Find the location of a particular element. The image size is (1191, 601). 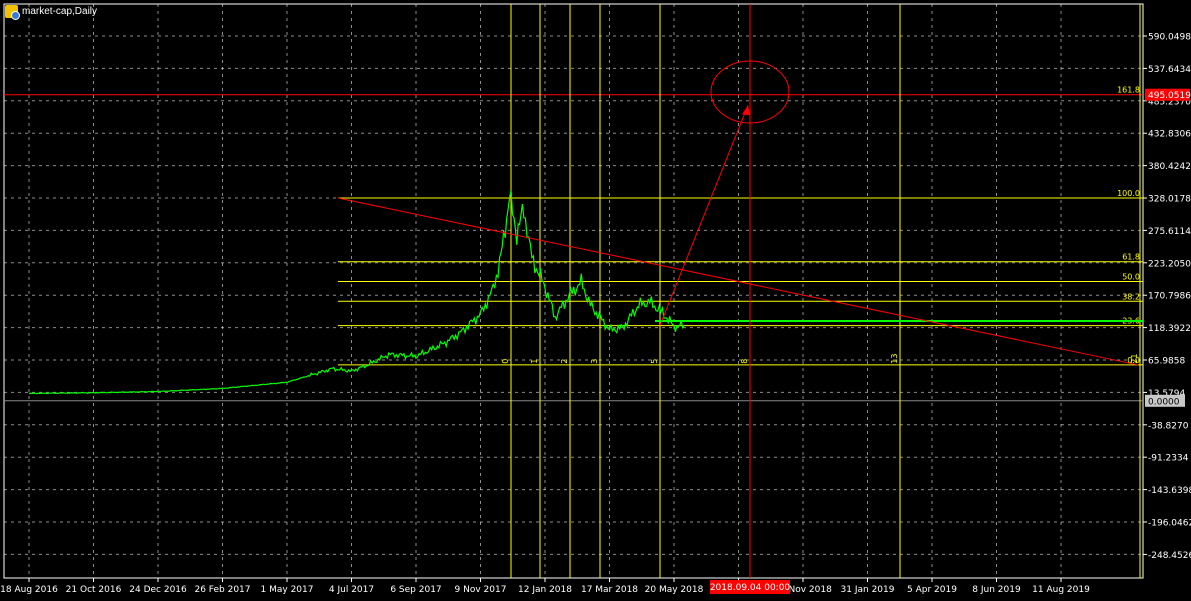

date-axis-label: 1 May 2017 is located at coordinates (287, 590).